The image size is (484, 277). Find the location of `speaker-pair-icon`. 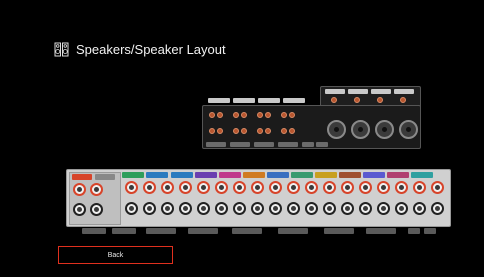

speaker-pair-icon is located at coordinates (61, 49).